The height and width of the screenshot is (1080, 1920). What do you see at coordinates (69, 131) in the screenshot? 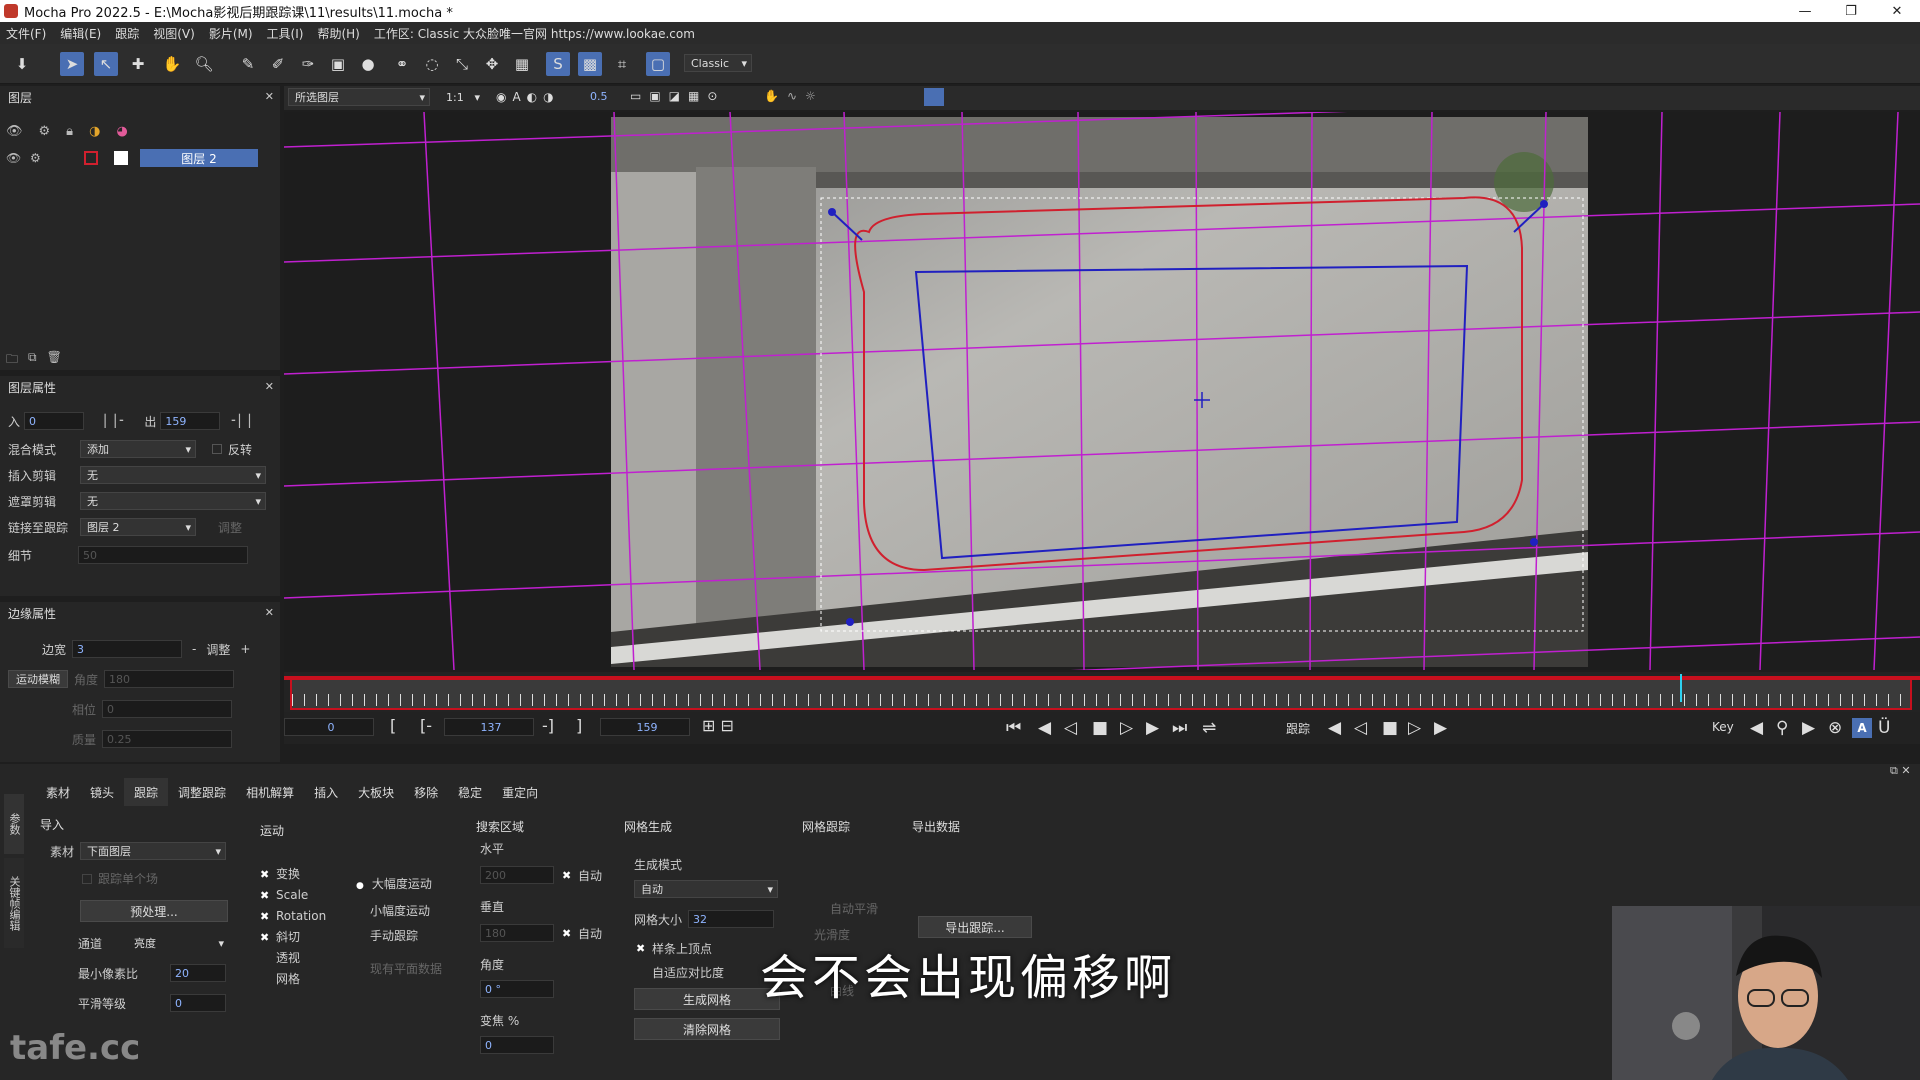
I see `lock-icon: 🔒︎` at bounding box center [69, 131].